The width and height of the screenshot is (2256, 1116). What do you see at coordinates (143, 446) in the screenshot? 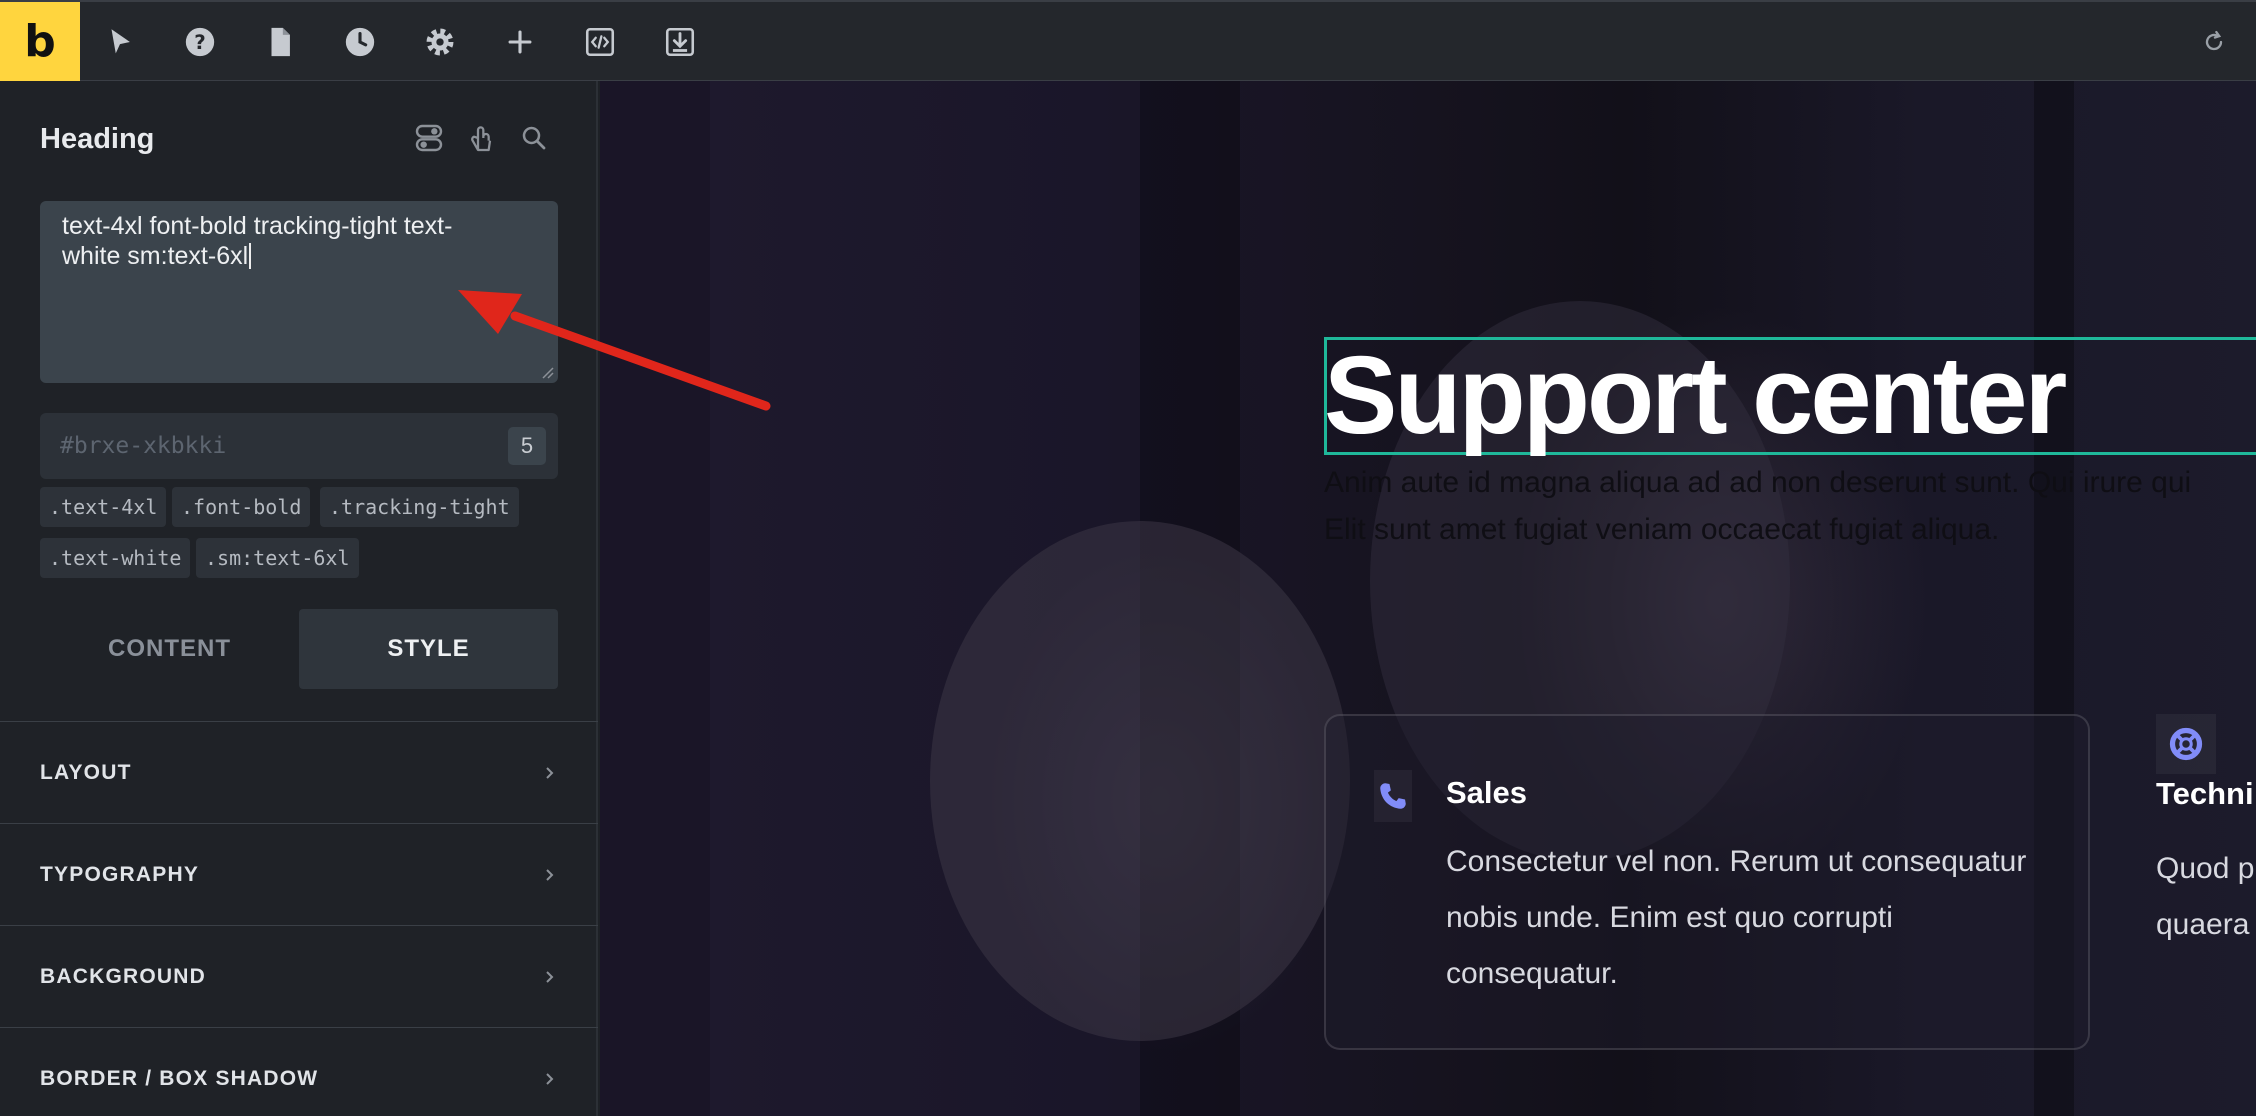
I see `element-id-placeholder: #brxe-xkbkki` at bounding box center [143, 446].